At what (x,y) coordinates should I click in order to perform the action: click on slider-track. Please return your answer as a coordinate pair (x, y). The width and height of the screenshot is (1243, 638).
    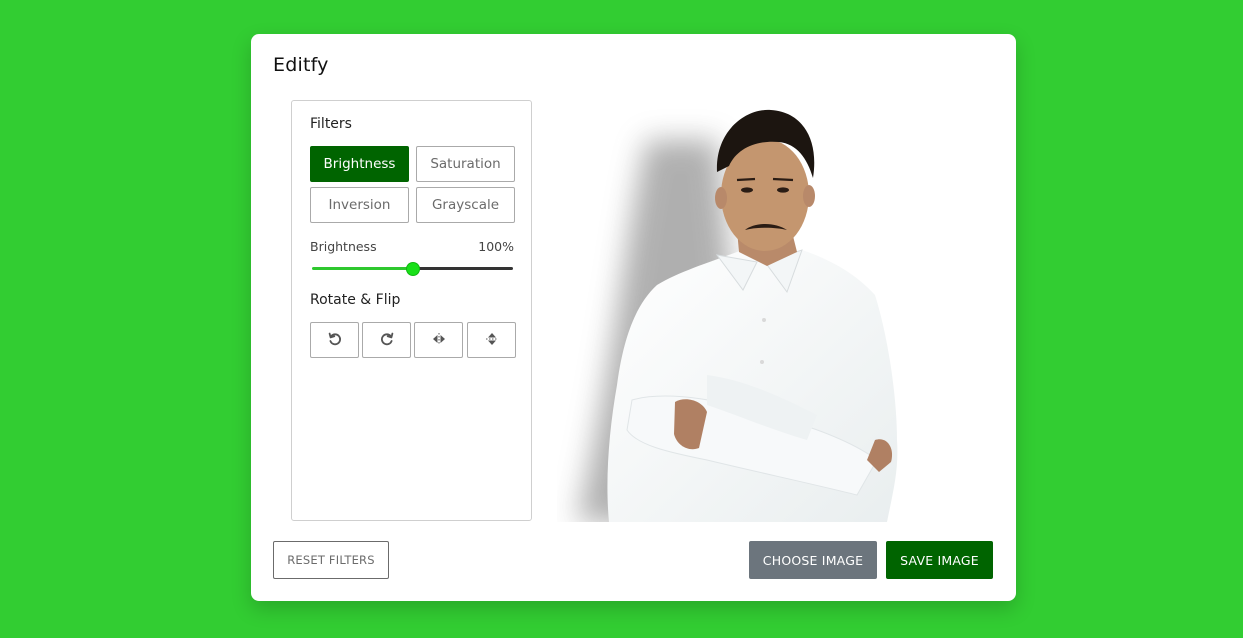
    Looking at the image, I should click on (462, 268).